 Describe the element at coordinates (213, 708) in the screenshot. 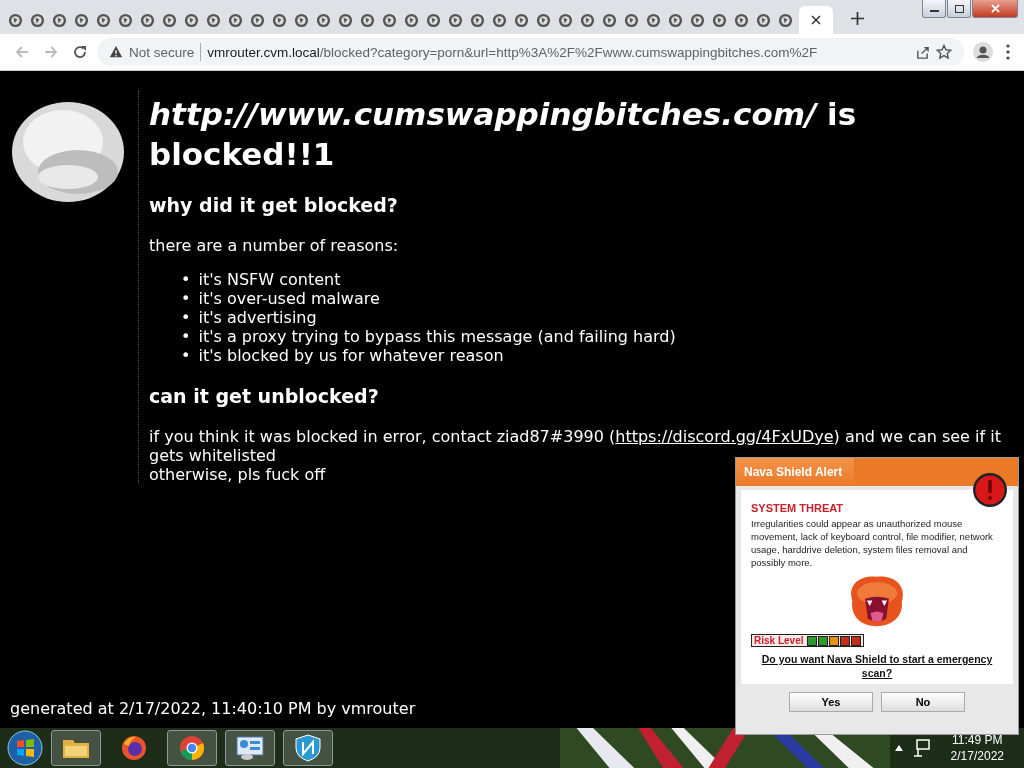

I see `footer-text: generated at 2/17/2022, 11:40:10 PM by vmrouter` at that location.